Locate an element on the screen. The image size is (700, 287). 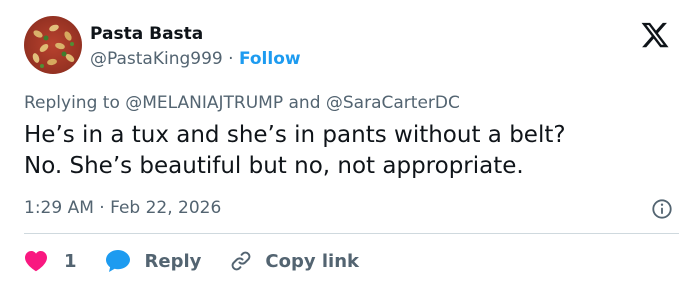
follow-button: Follow is located at coordinates (270, 59).